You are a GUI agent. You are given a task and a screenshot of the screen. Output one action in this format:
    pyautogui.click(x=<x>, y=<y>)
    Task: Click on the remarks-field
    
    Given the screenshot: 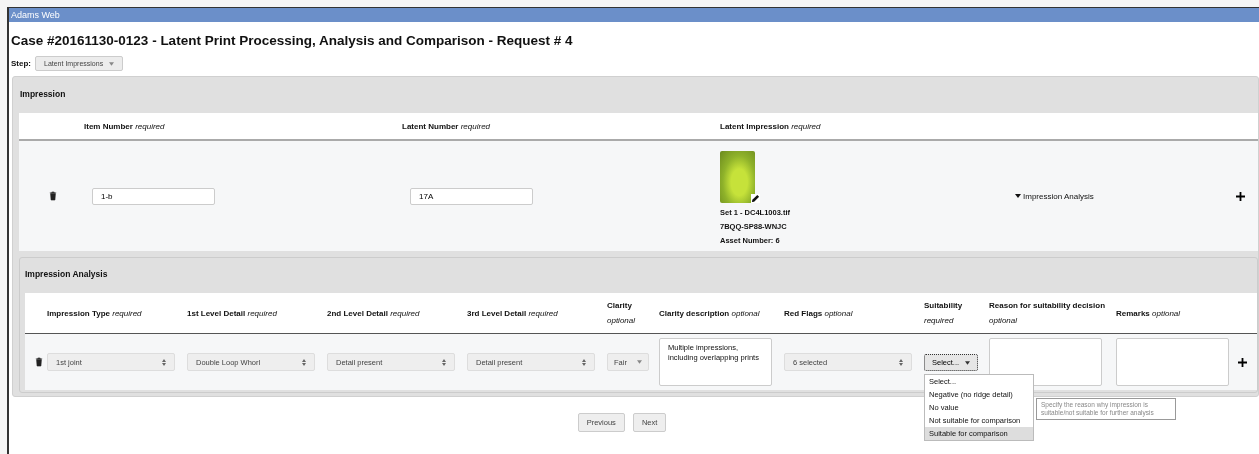 What is the action you would take?
    pyautogui.click(x=1172, y=362)
    